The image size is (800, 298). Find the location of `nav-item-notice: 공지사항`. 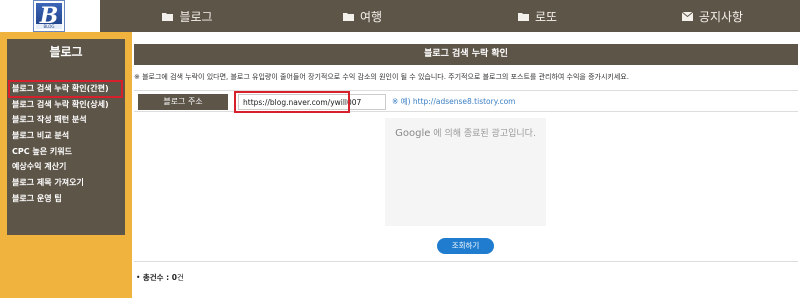

nav-item-notice: 공지사항 is located at coordinates (712, 16).